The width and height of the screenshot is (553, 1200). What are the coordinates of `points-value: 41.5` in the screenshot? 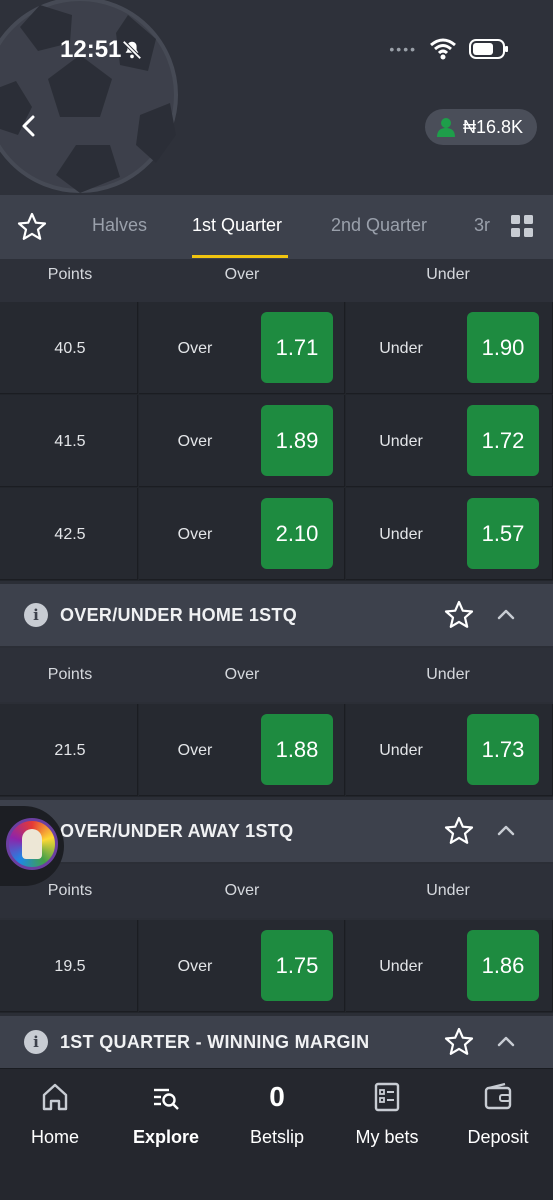 It's located at (70, 441).